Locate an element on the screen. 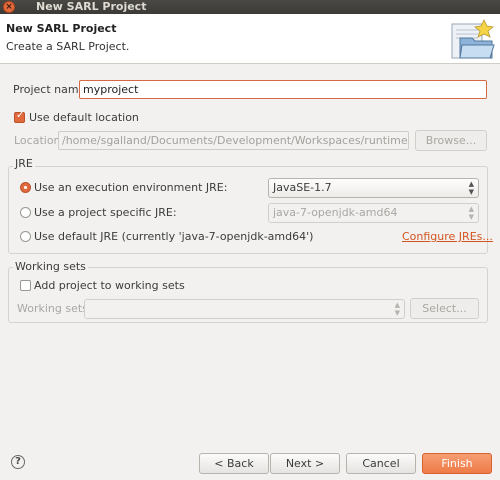  next-button: Next > is located at coordinates (305, 463).